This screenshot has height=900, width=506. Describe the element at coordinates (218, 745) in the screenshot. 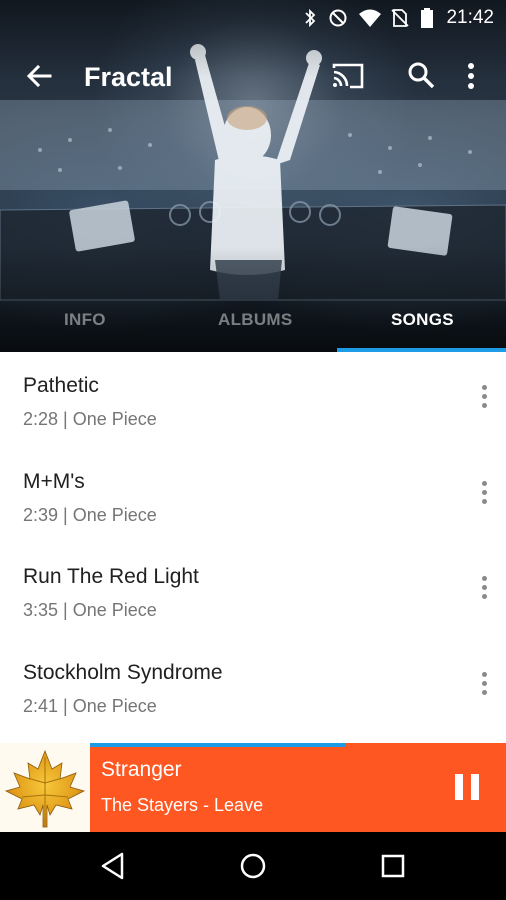

I see `playback-progress-fill` at that location.